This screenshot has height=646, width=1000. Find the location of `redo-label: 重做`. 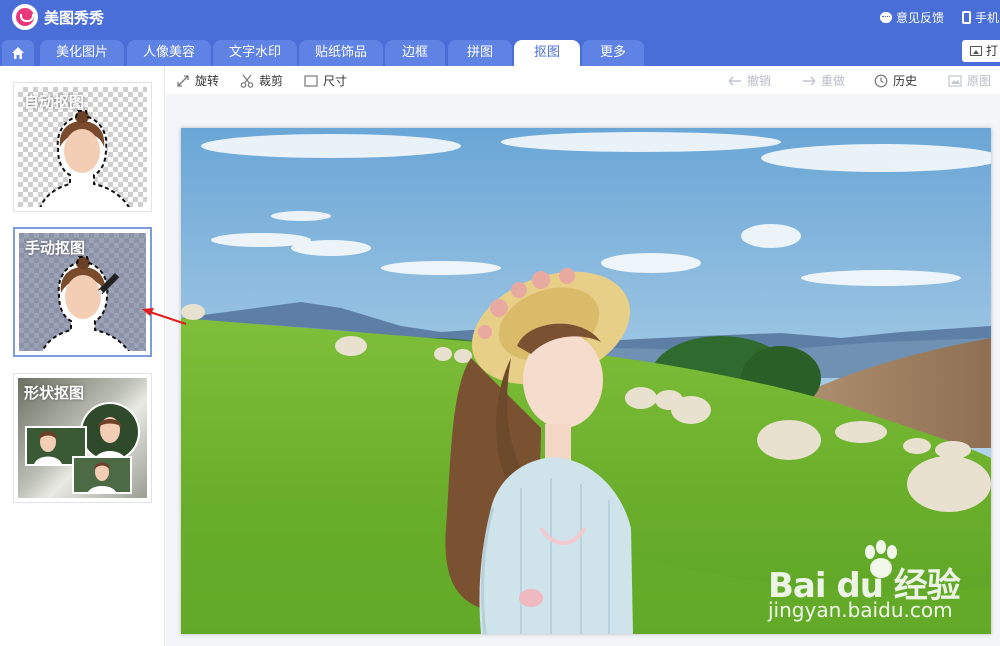

redo-label: 重做 is located at coordinates (833, 81).